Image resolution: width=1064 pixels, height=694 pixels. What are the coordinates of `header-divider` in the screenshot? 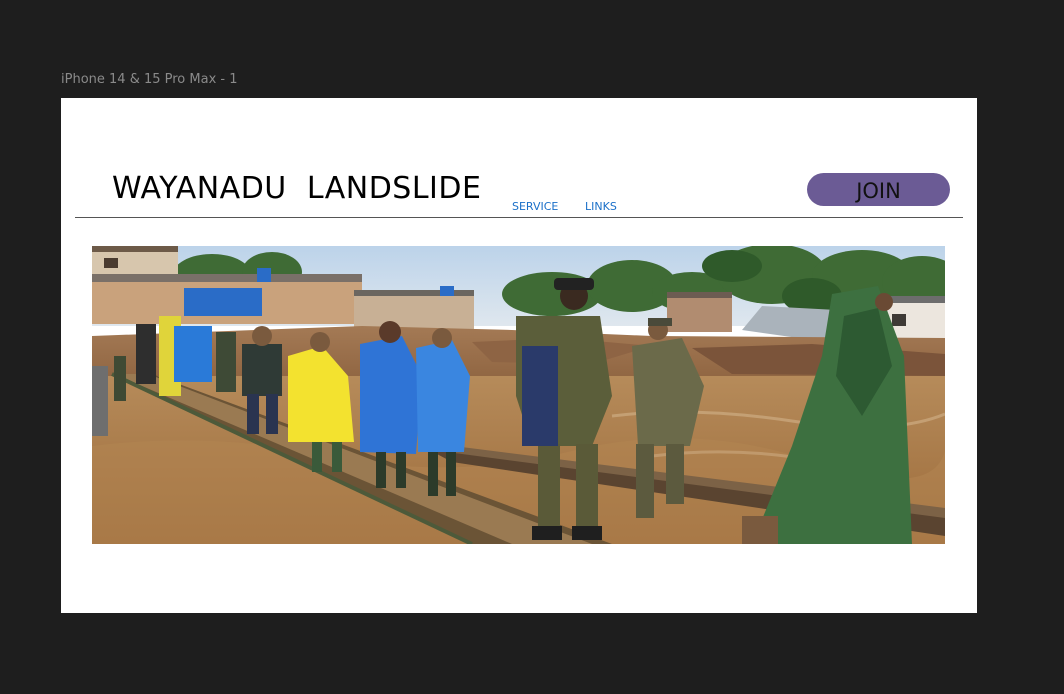 It's located at (519, 217).